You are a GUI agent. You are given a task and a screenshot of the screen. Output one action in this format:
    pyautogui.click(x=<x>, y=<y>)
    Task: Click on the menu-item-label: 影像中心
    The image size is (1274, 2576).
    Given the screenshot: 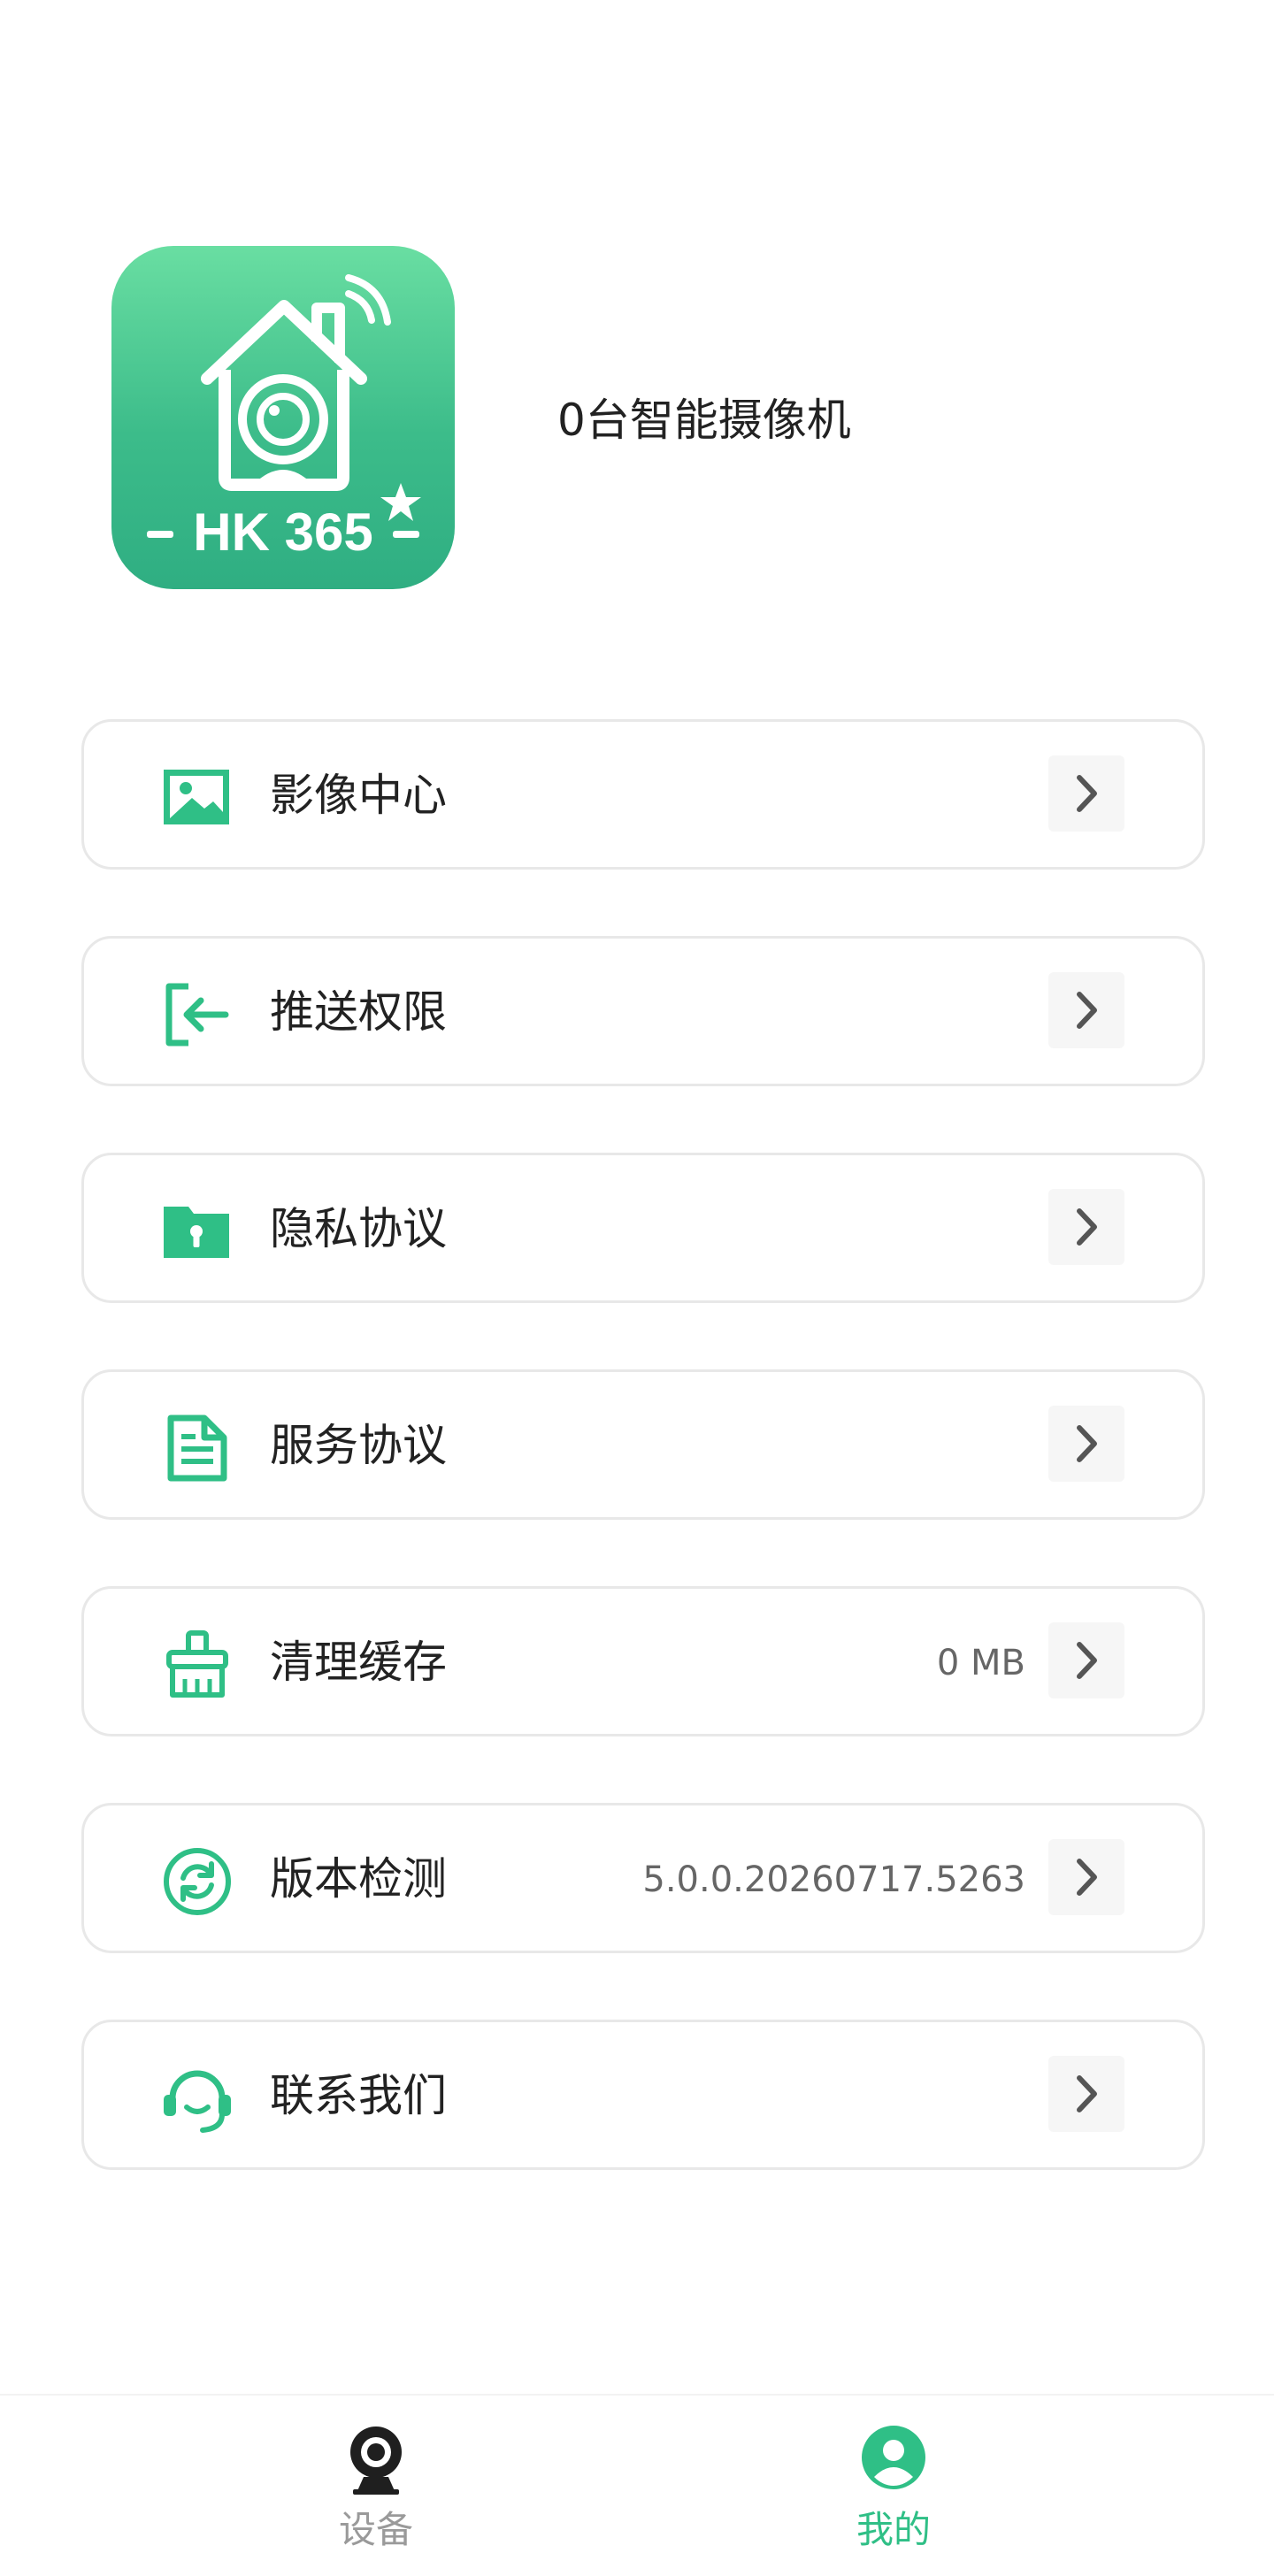 What is the action you would take?
    pyautogui.click(x=358, y=795)
    